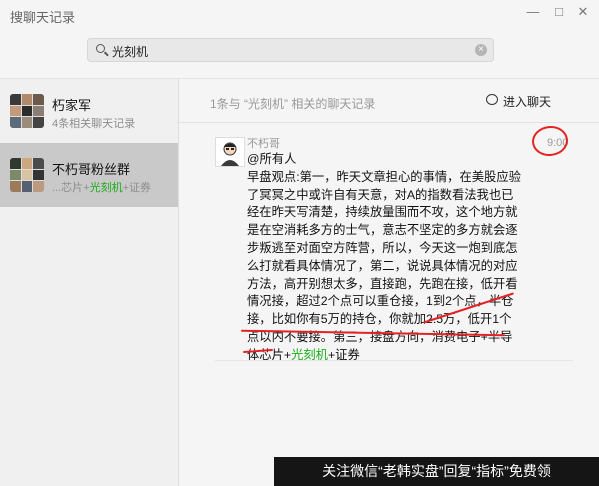  Describe the element at coordinates (94, 124) in the screenshot. I see `chat-record-count: 4条相关聊天记录` at that location.